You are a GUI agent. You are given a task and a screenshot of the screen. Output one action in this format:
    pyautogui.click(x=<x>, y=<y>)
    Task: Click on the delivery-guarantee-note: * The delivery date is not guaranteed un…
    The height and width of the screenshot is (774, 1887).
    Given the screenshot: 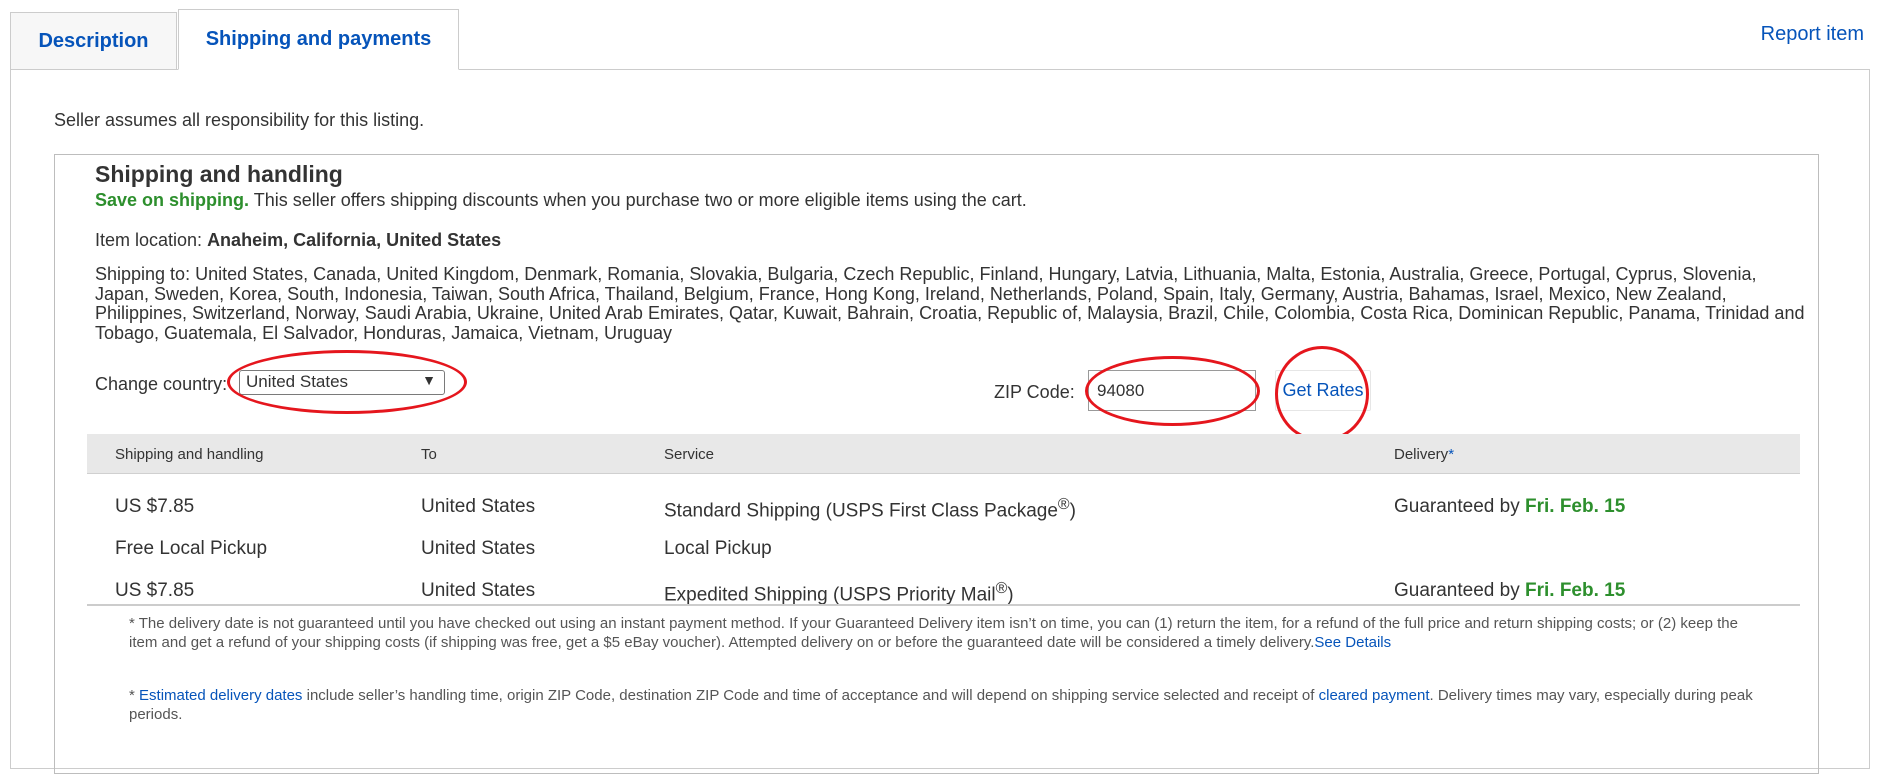 What is the action you would take?
    pyautogui.click(x=949, y=633)
    